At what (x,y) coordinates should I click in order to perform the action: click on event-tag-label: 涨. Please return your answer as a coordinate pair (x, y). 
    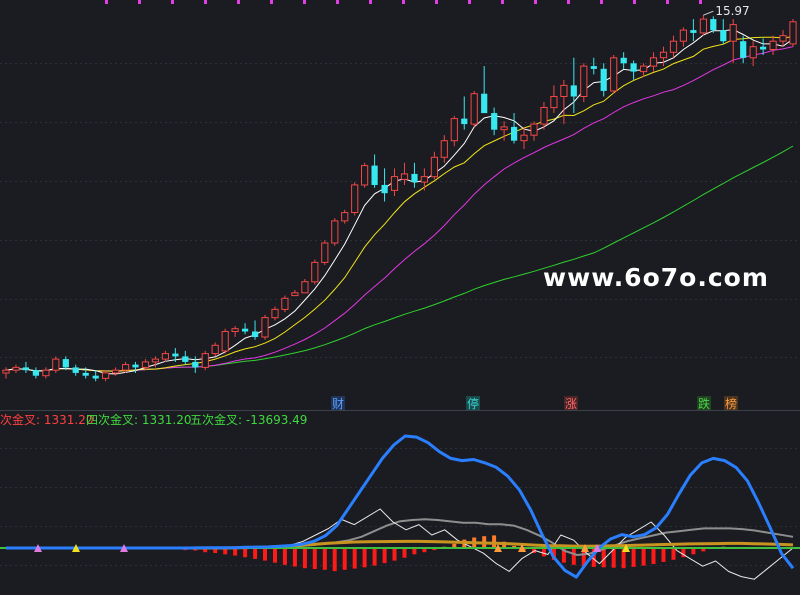
    Looking at the image, I should click on (571, 403).